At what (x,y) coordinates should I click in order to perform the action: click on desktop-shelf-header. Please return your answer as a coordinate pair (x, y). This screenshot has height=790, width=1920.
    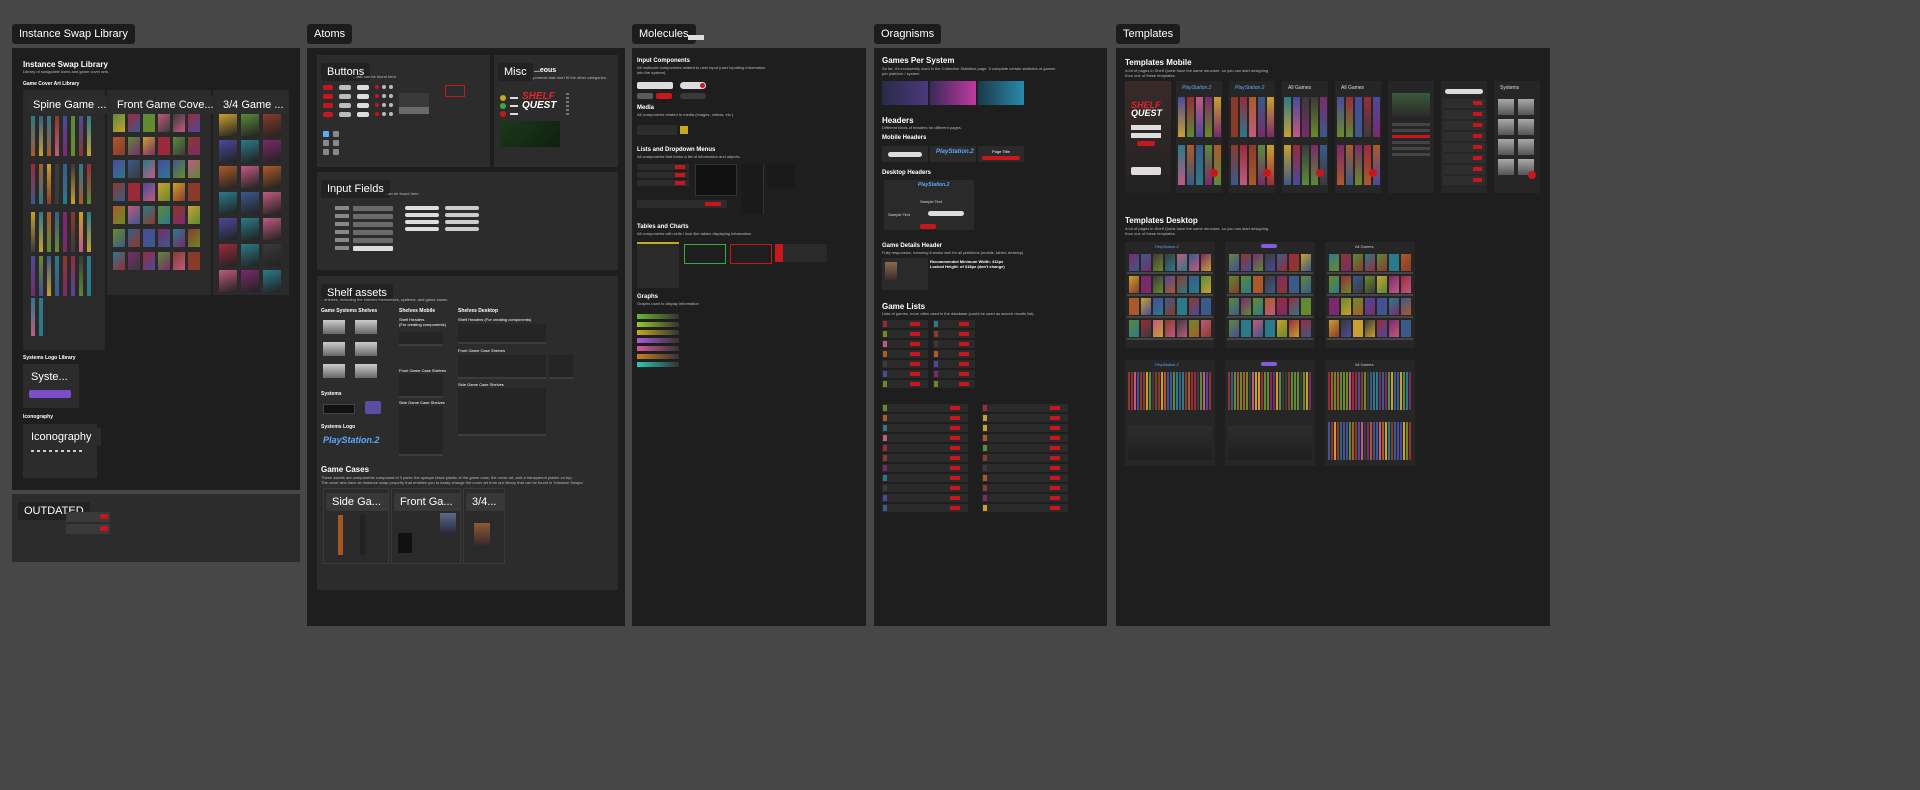
    Looking at the image, I should click on (502, 334).